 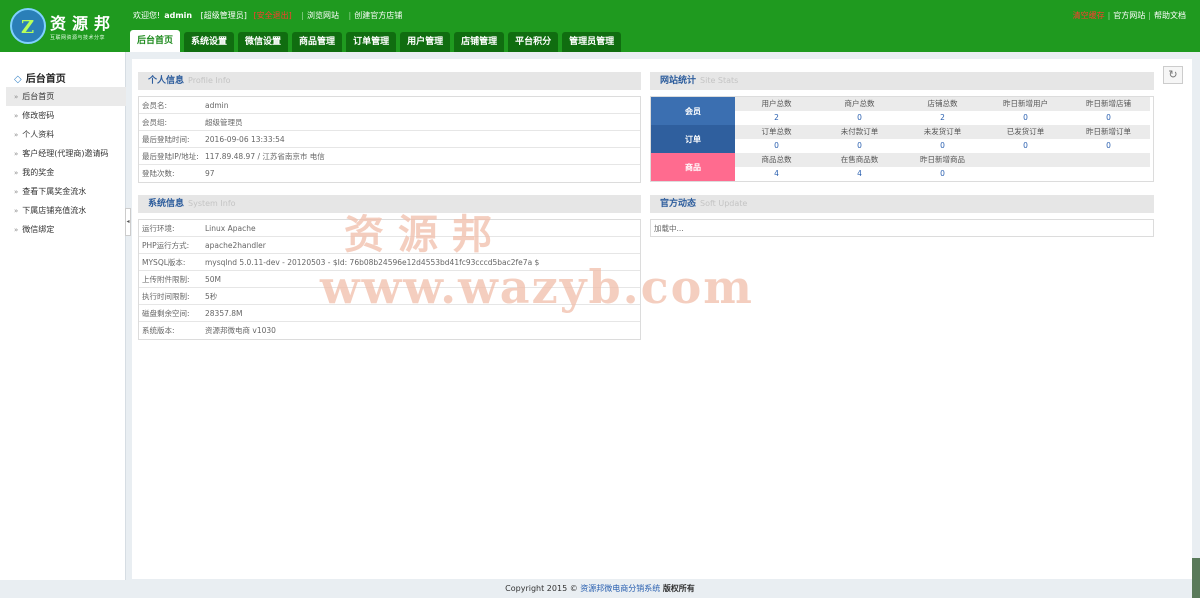 What do you see at coordinates (1108, 104) in the screenshot?
I see `stat-label: 昨日新增店铺` at bounding box center [1108, 104].